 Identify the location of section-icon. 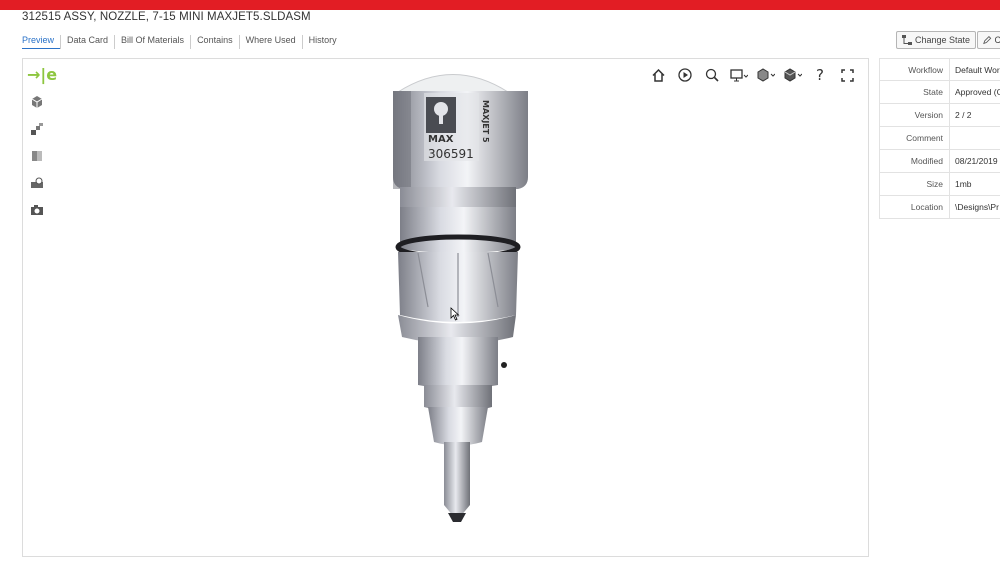
(37, 156).